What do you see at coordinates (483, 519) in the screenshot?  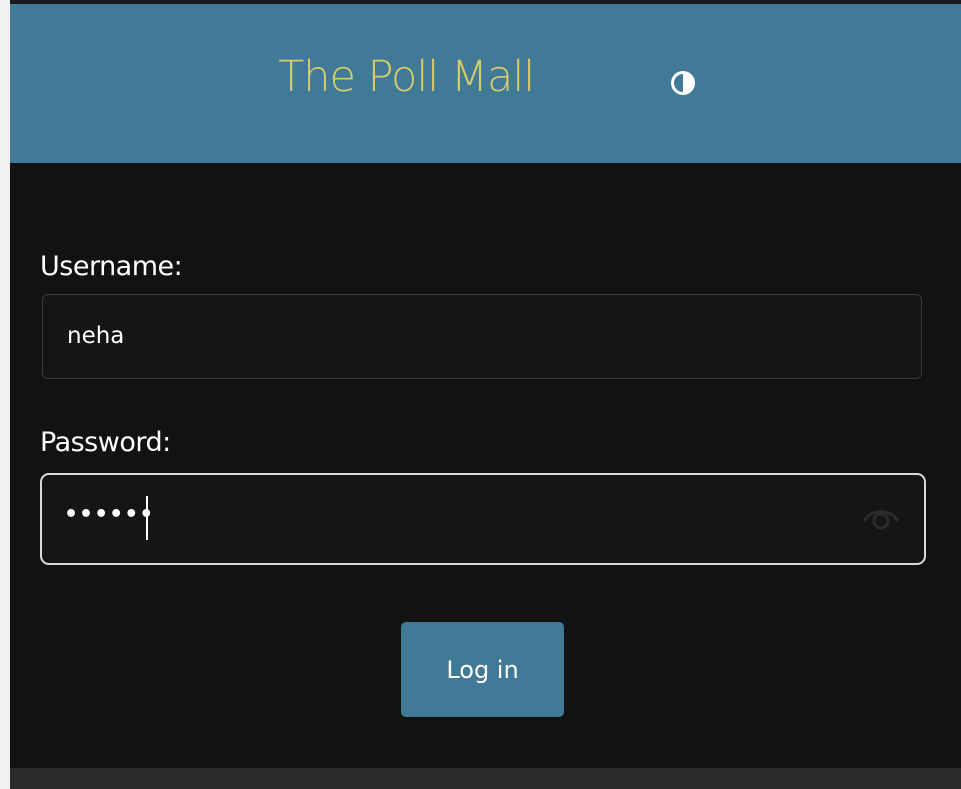 I see `password-field: ••••••` at bounding box center [483, 519].